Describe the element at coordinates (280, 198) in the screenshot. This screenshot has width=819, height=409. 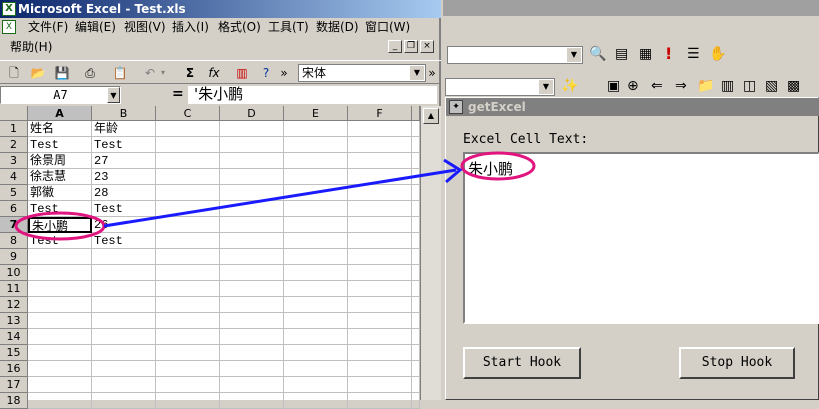
I see `arrow-line` at that location.